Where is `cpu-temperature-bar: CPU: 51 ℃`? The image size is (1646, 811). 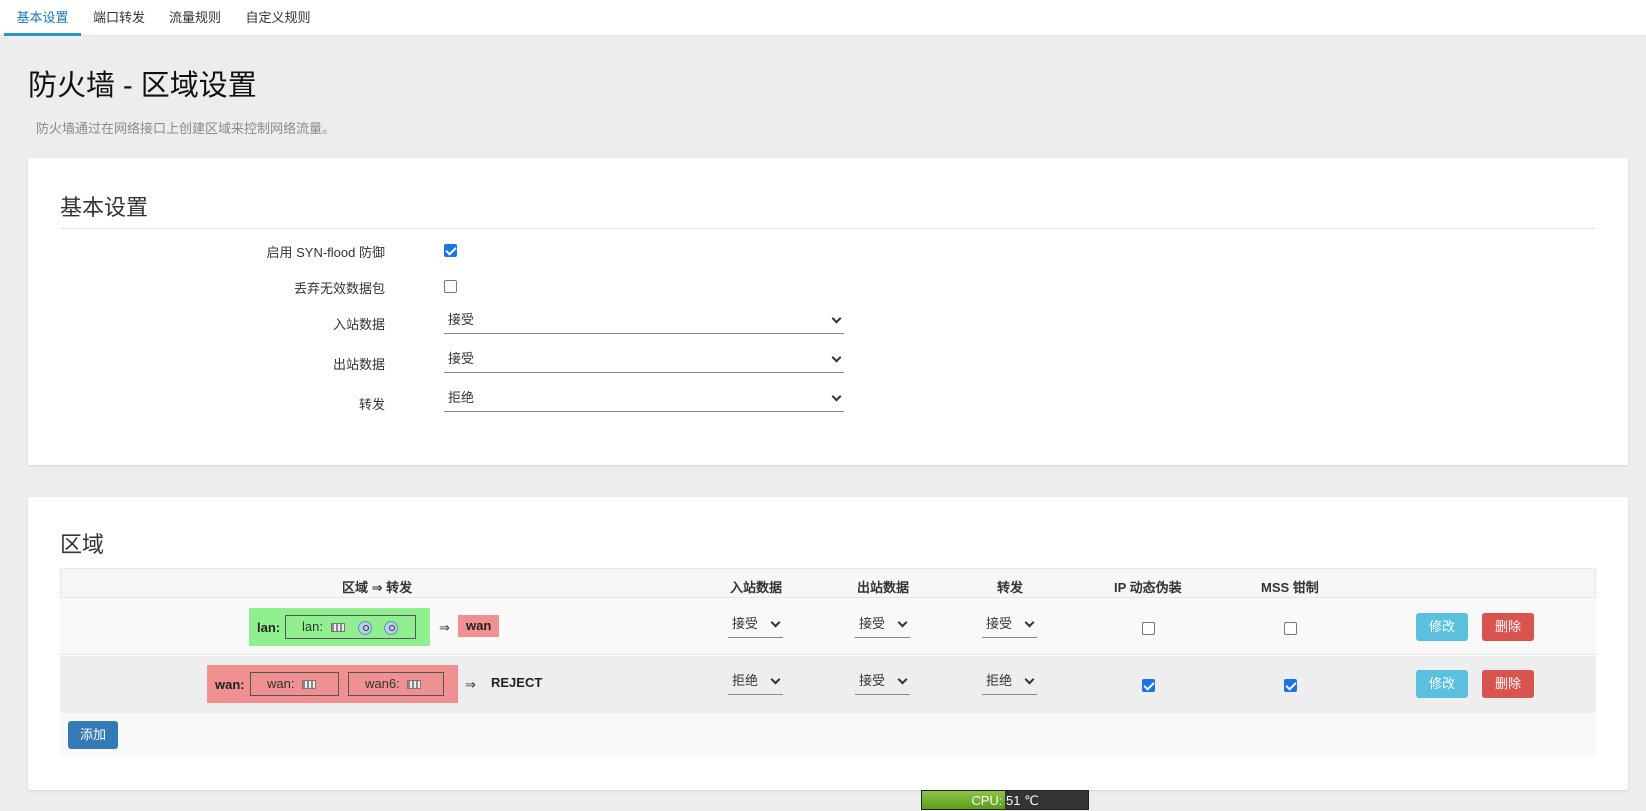
cpu-temperature-bar: CPU: 51 ℃ is located at coordinates (1005, 800).